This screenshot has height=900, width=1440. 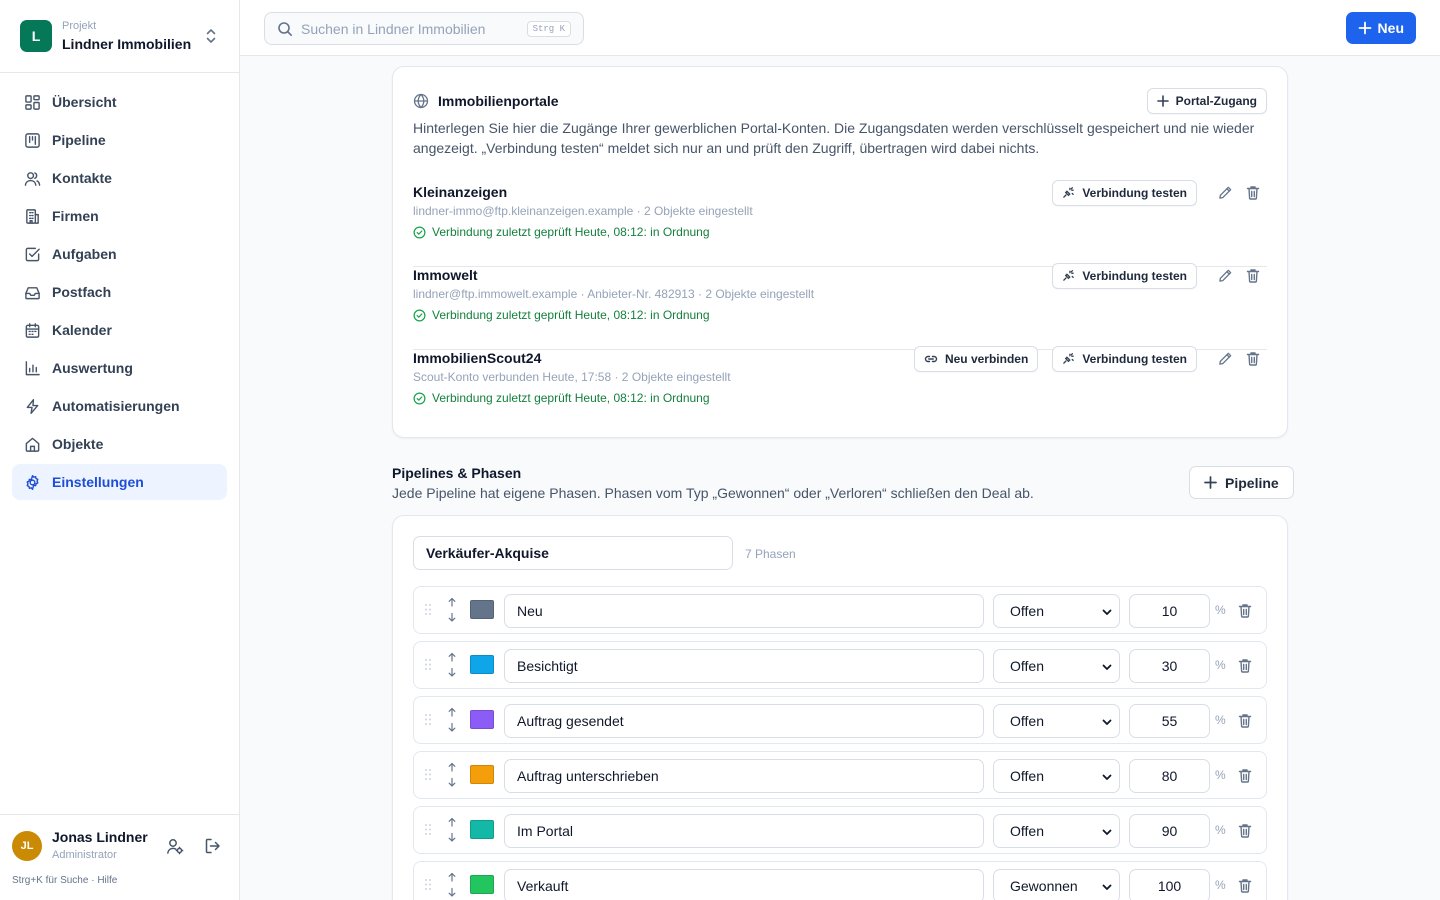 I want to click on sidebar-item-automatisierungen: Automatisierungen, so click(x=119, y=406).